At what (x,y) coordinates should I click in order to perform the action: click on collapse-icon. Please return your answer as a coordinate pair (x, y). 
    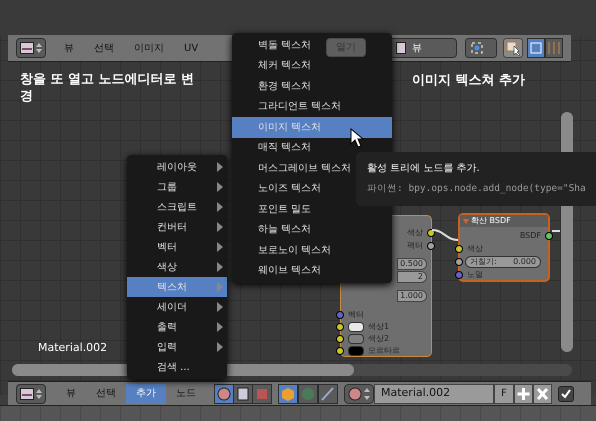
    Looking at the image, I should click on (466, 221).